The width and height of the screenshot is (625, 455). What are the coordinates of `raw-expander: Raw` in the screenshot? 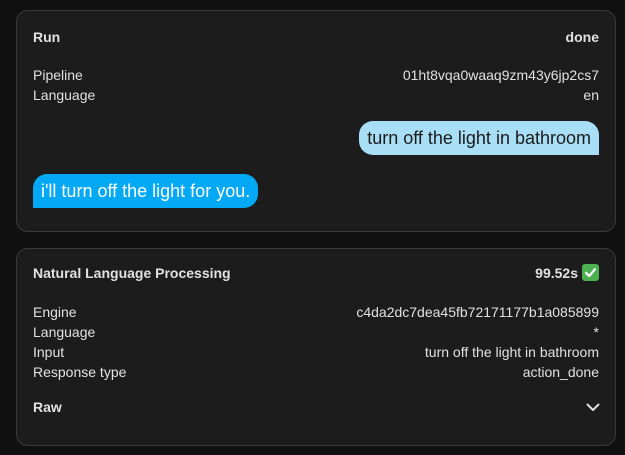 It's located at (316, 407).